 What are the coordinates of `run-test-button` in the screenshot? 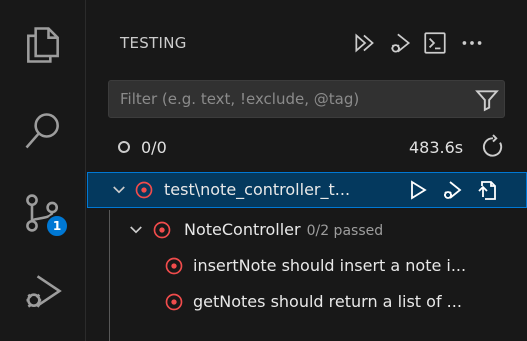 It's located at (418, 190).